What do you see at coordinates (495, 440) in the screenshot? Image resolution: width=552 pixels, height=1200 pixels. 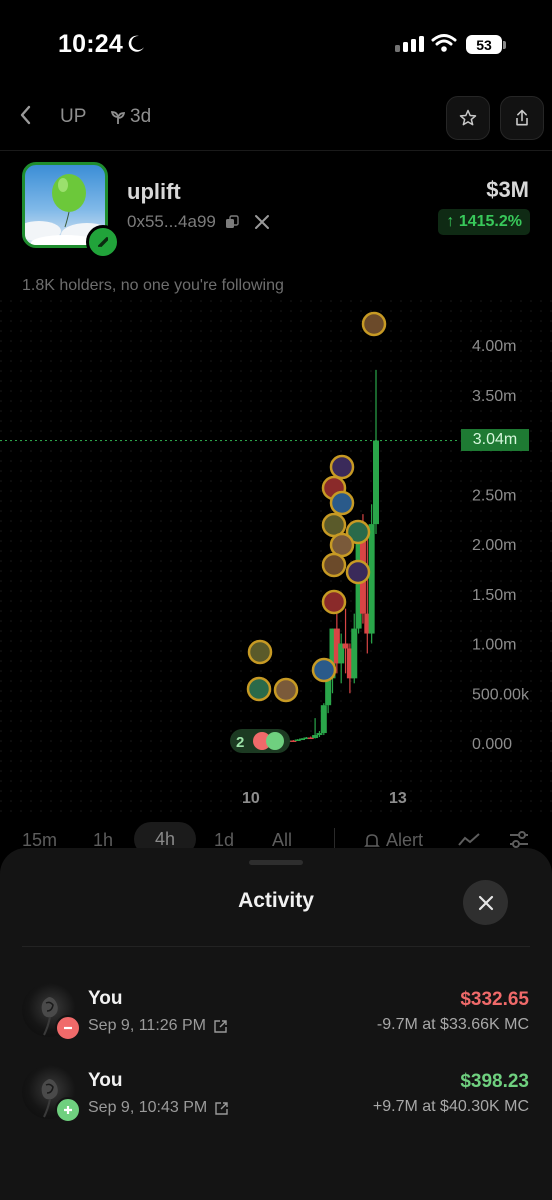 I see `current-price-tag: 3.04m` at bounding box center [495, 440].